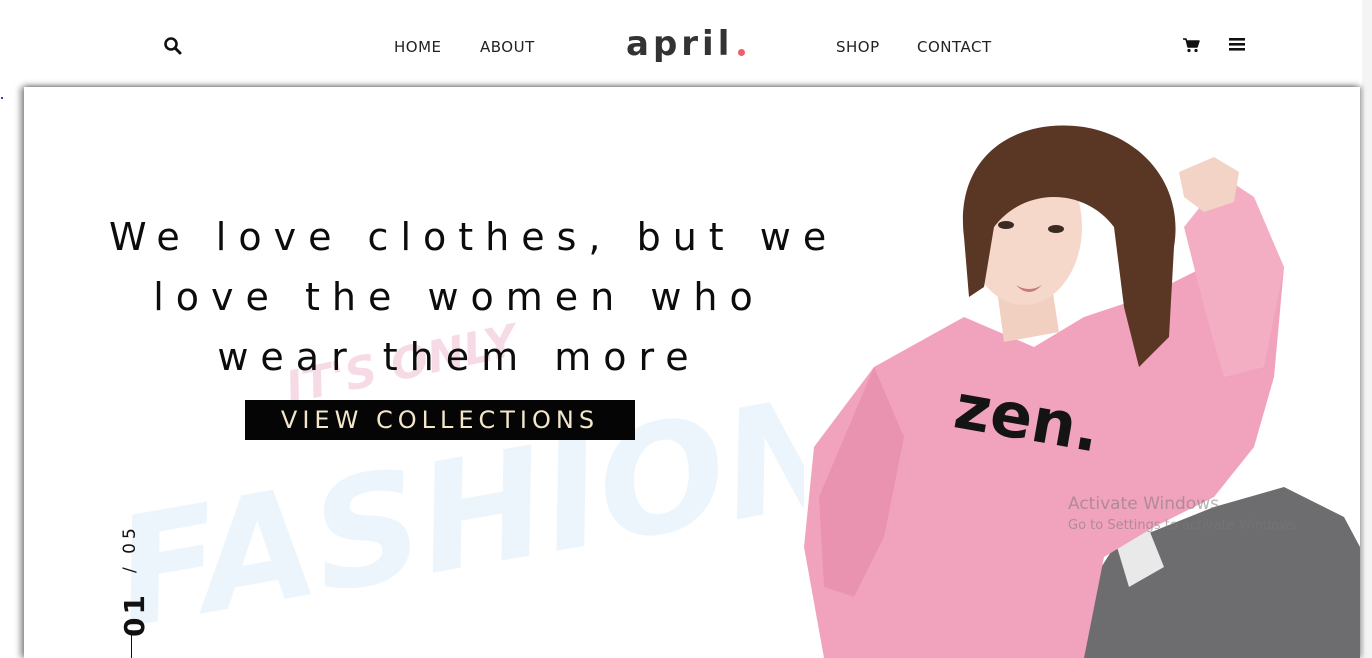 The height and width of the screenshot is (658, 1372). Describe the element at coordinates (459, 357) in the screenshot. I see `headline-line-3: wear them more` at that location.